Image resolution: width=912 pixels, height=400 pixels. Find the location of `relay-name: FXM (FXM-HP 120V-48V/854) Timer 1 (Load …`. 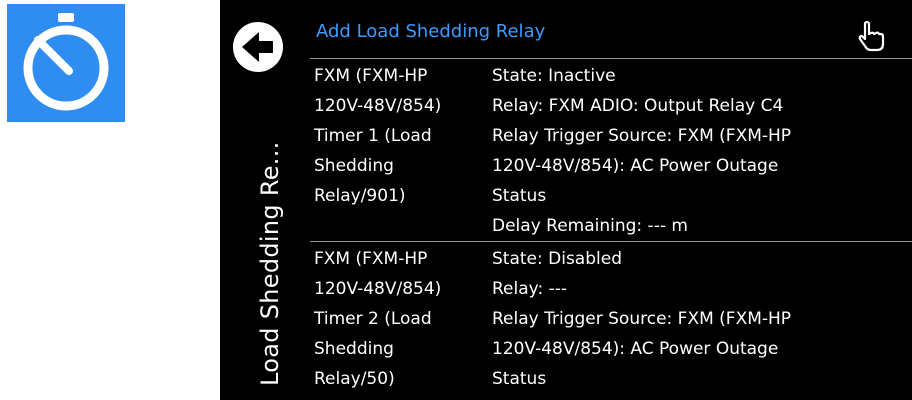

relay-name: FXM (FXM-HP 120V-48V/854) Timer 1 (Load … is located at coordinates (399, 136).